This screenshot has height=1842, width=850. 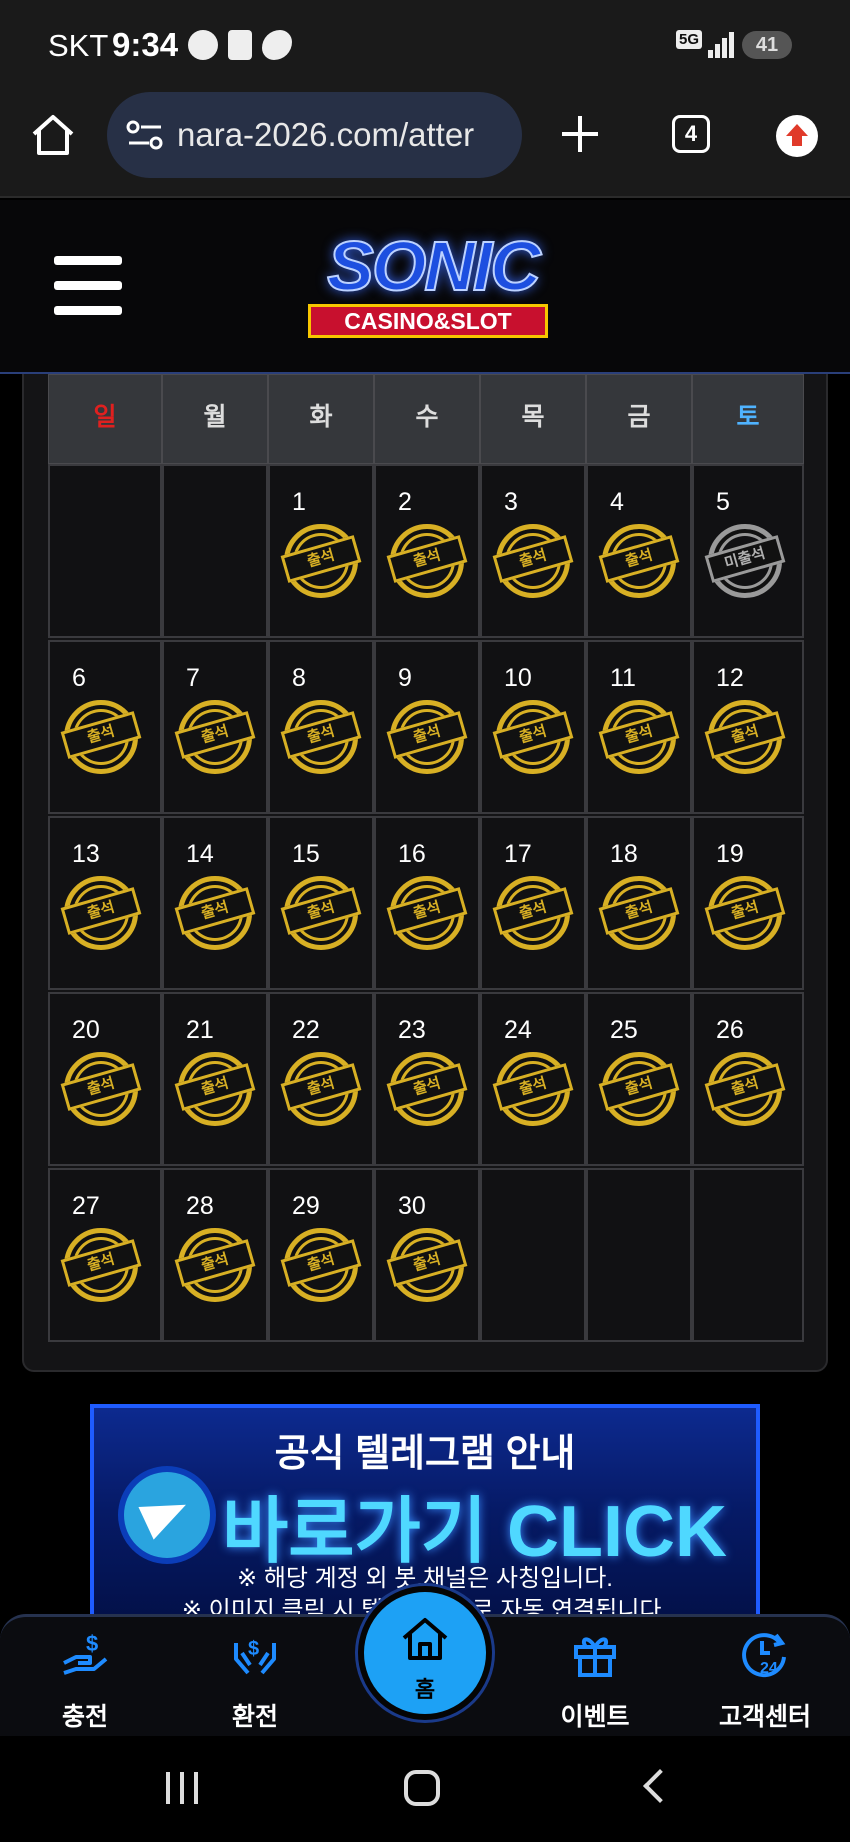 What do you see at coordinates (425, 1653) in the screenshot?
I see `nav-home: 홈` at bounding box center [425, 1653].